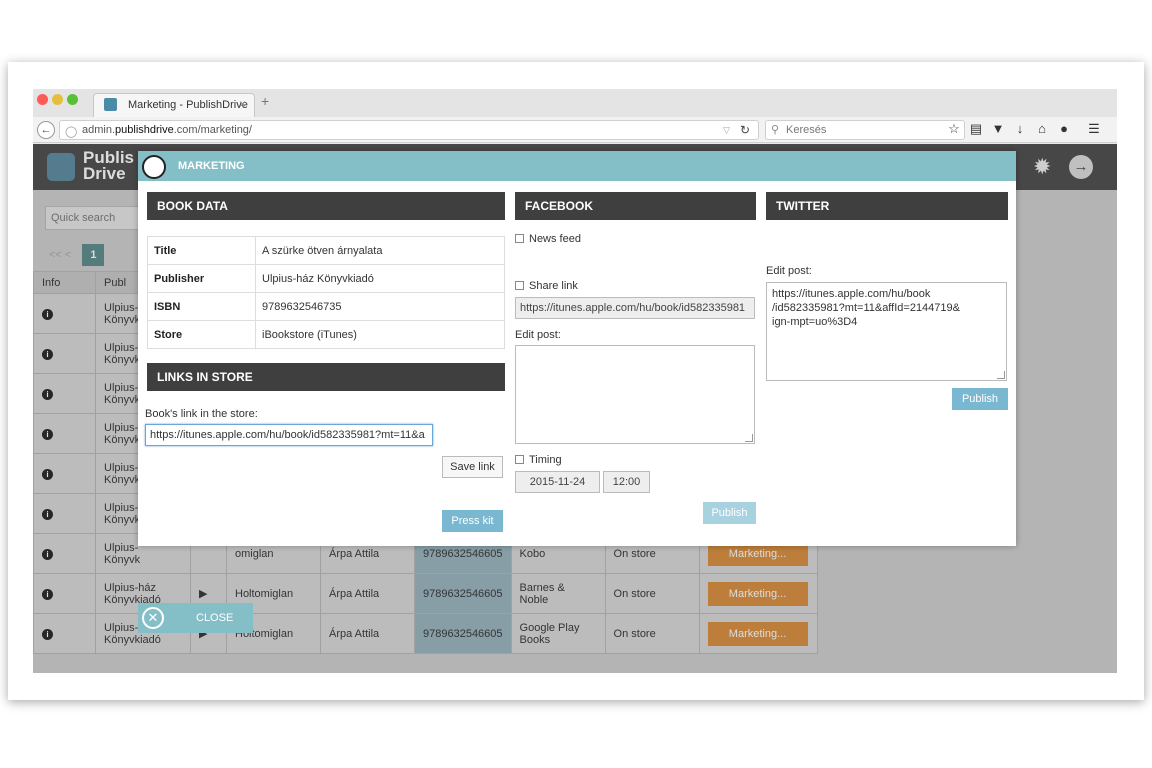 This screenshot has height=768, width=1152. What do you see at coordinates (326, 377) in the screenshot?
I see `links-in-store-heading: LINKS IN STORE` at bounding box center [326, 377].